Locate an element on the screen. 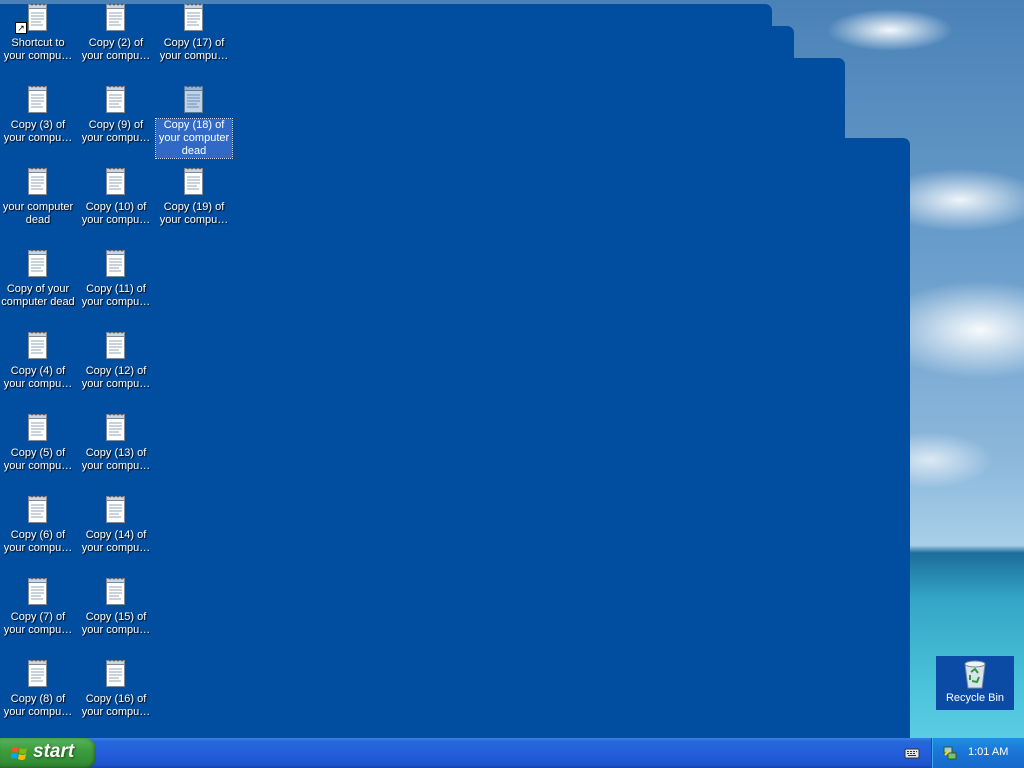 The width and height of the screenshot is (1024, 768). system-tray: 1:01 AM is located at coordinates (977, 753).